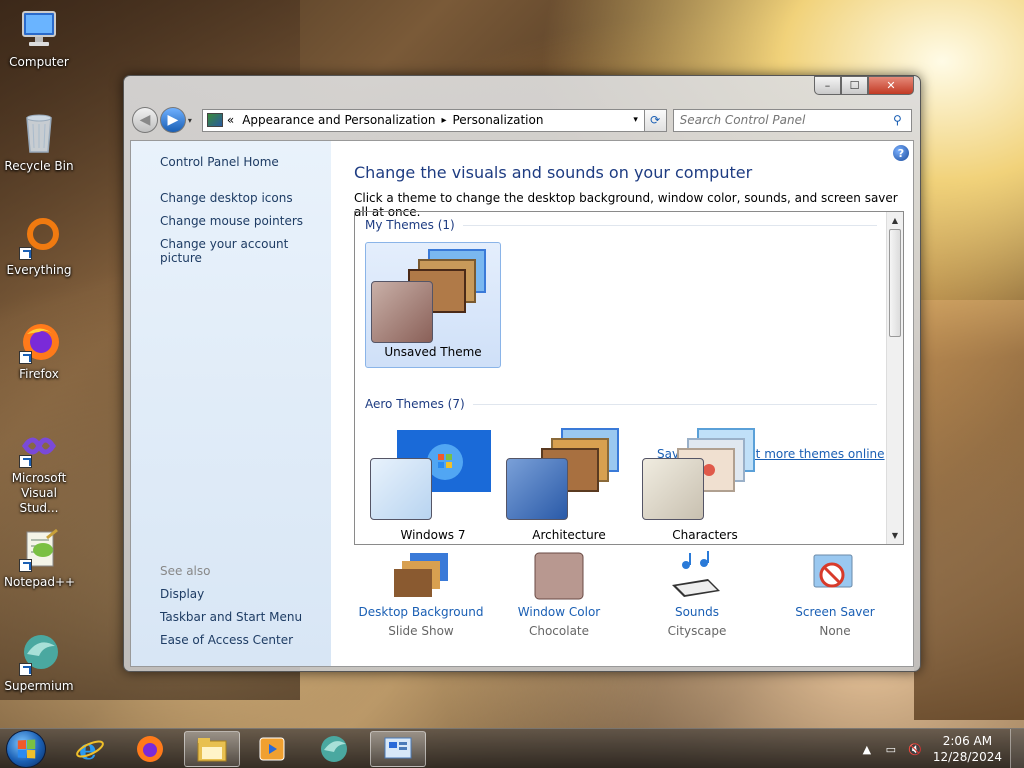 The image size is (1024, 768). I want to click on desktop-icon-computer: Computer, so click(39, 39).